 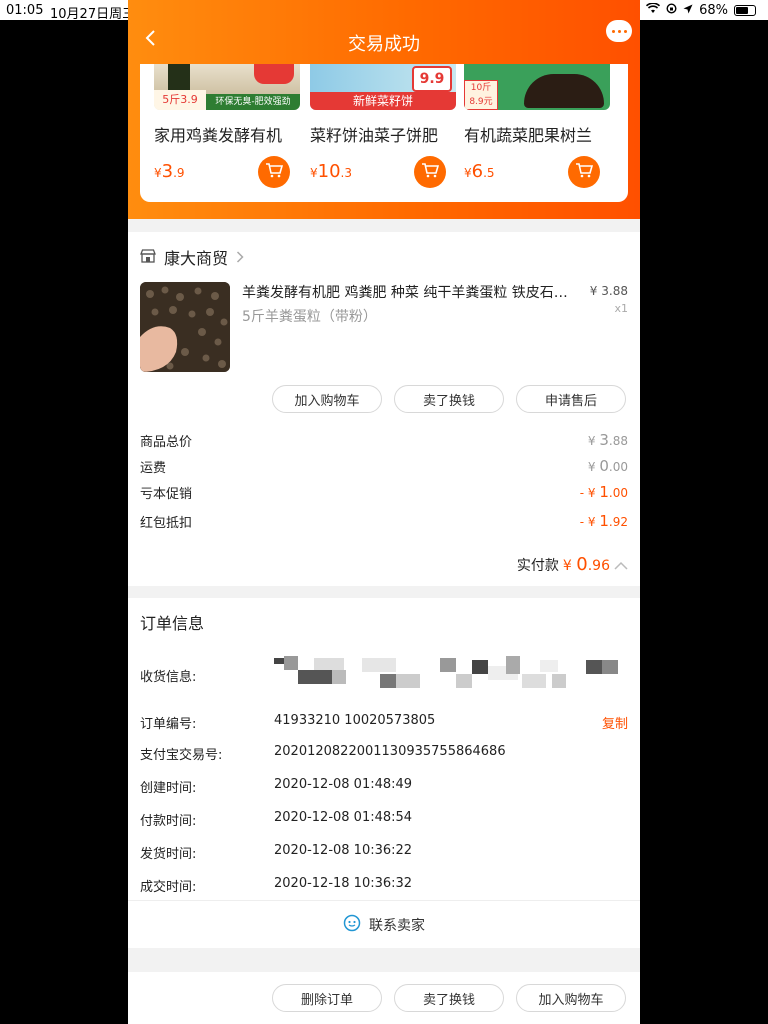 What do you see at coordinates (603, 492) in the screenshot?
I see `fee-value: - ¥ 1.00` at bounding box center [603, 492].